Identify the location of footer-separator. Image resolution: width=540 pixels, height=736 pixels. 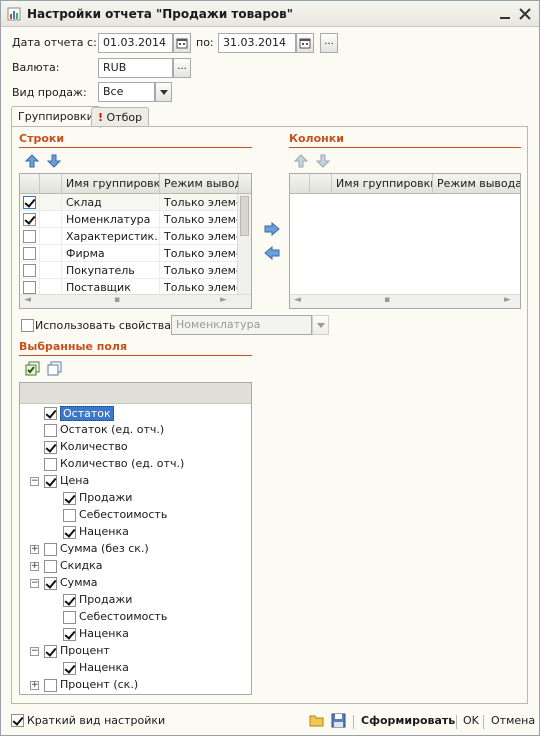
(353, 722).